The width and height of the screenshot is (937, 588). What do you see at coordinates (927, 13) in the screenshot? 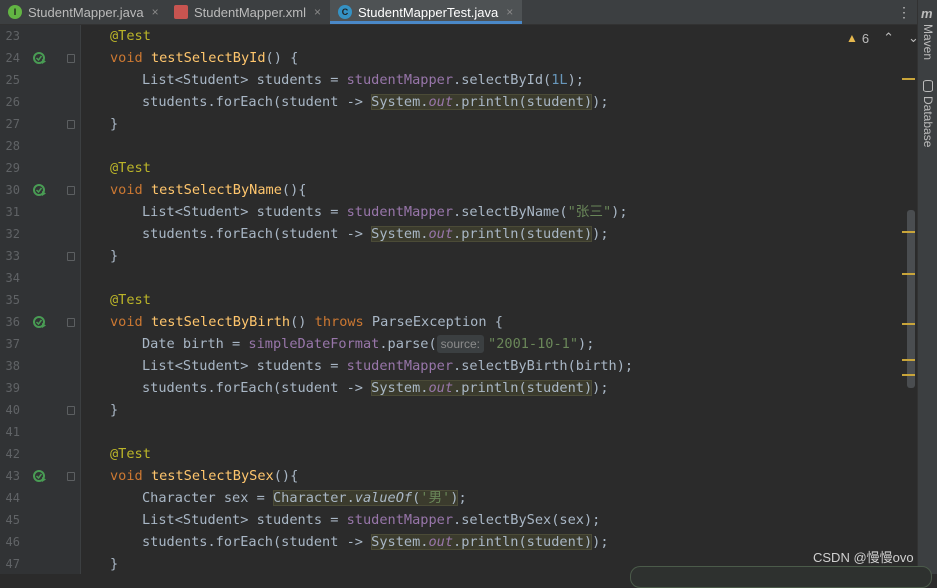
I see `maven-icon: m` at bounding box center [927, 13].